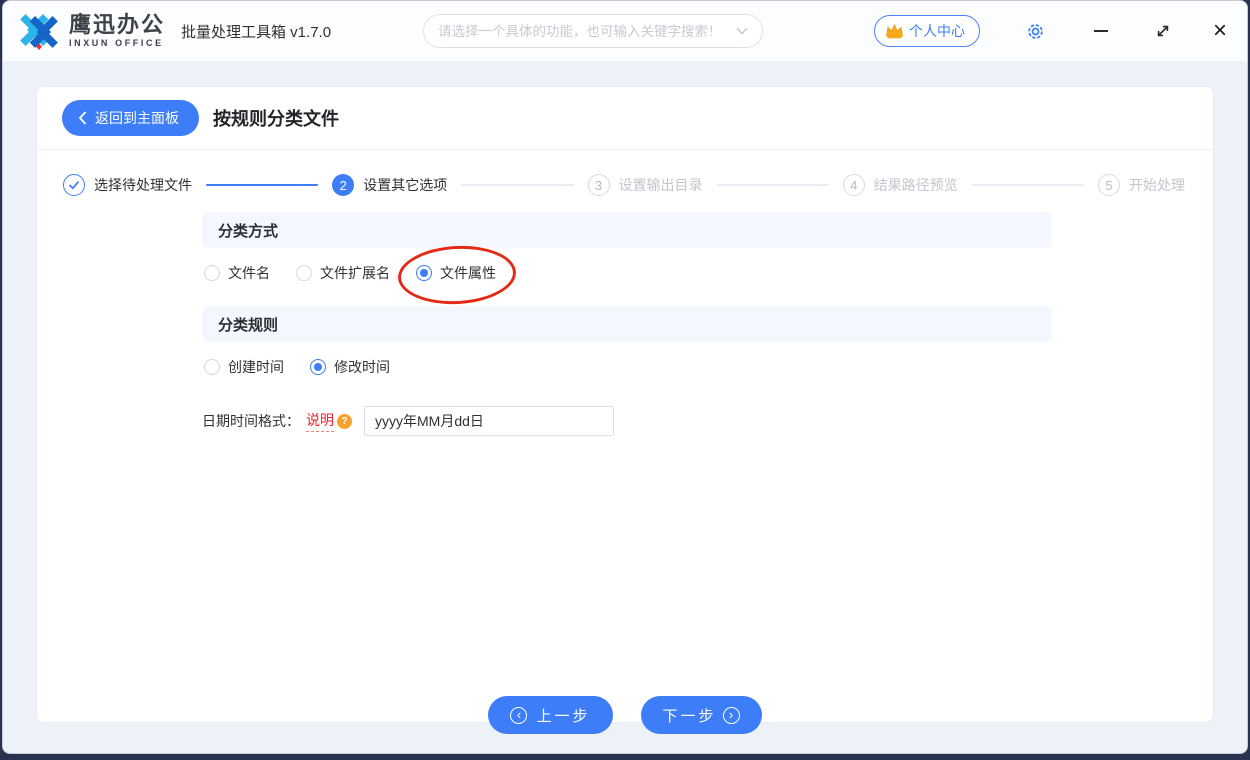 The width and height of the screenshot is (1250, 760). What do you see at coordinates (627, 230) in the screenshot?
I see `section-classification-method: 分类方式` at bounding box center [627, 230].